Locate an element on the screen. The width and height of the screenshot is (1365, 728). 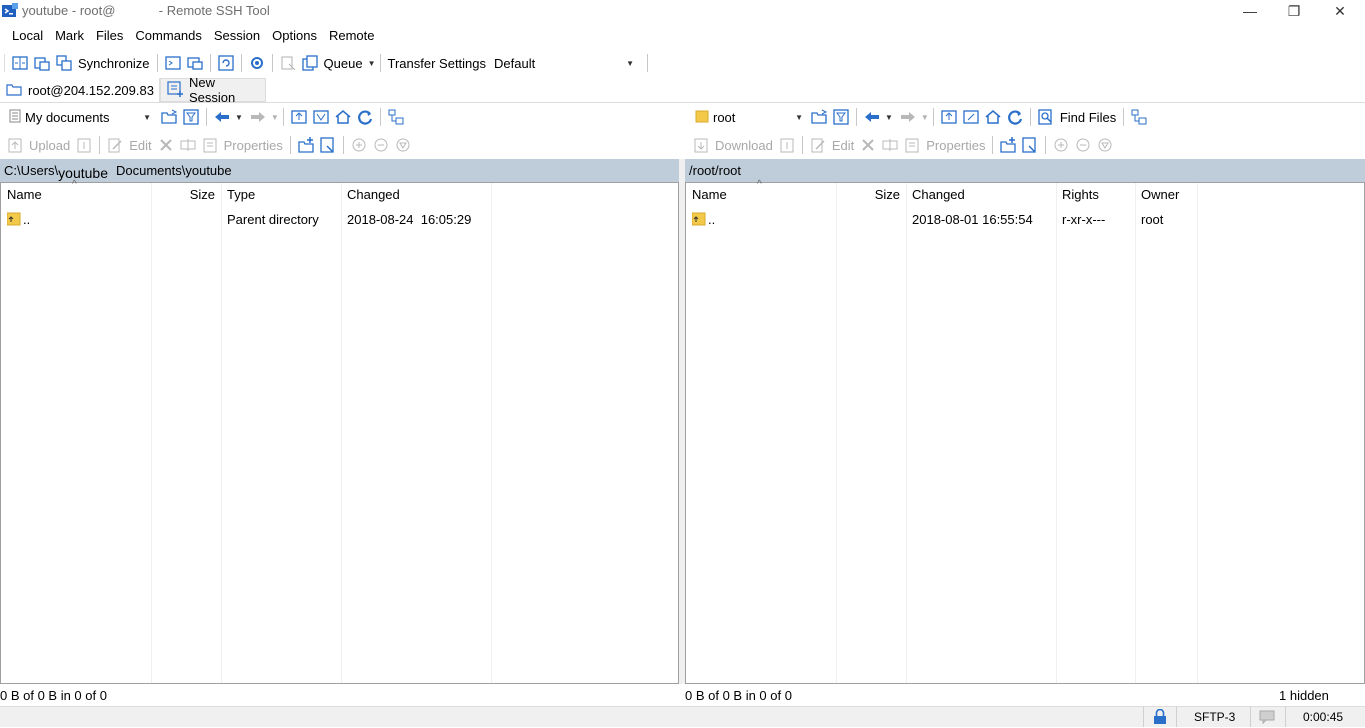
edit-button: Edit is located at coordinates (140, 145).